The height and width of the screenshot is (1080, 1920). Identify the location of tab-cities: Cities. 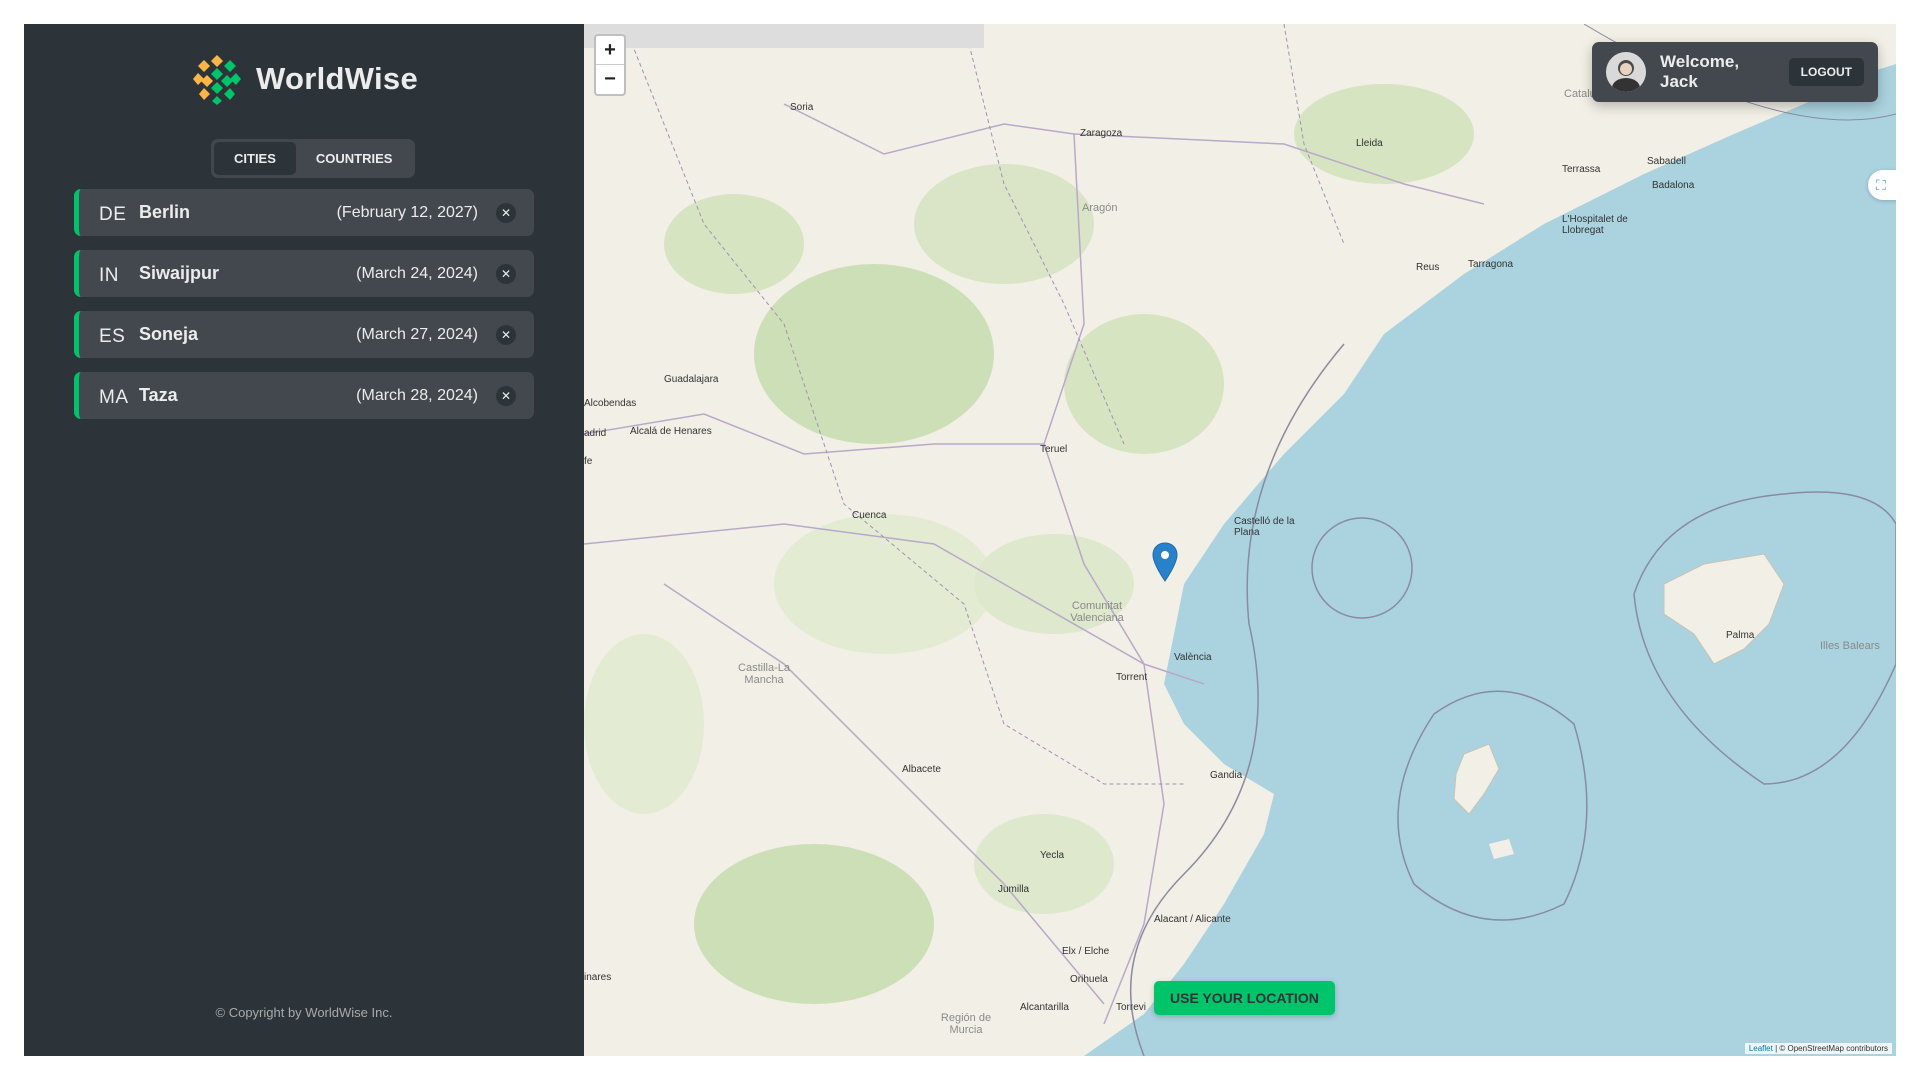
(255, 158).